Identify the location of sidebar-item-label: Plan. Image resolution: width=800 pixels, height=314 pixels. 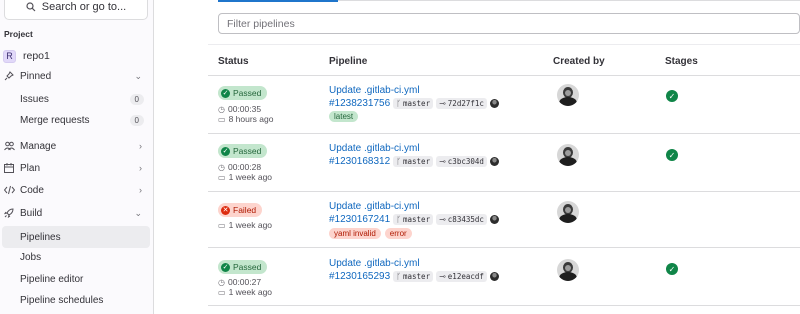
(30, 168).